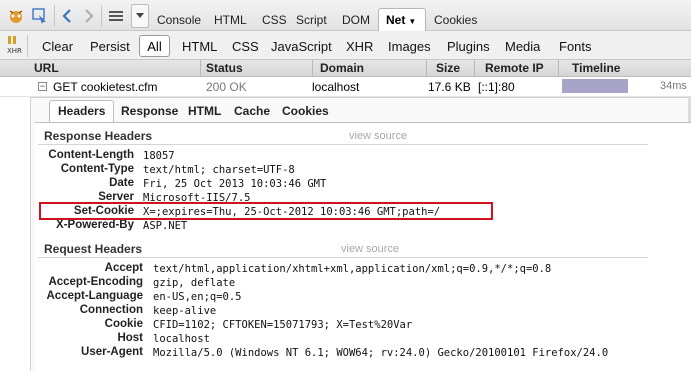 The image size is (691, 371). Describe the element at coordinates (149, 111) in the screenshot. I see `tab-response: Response` at that location.